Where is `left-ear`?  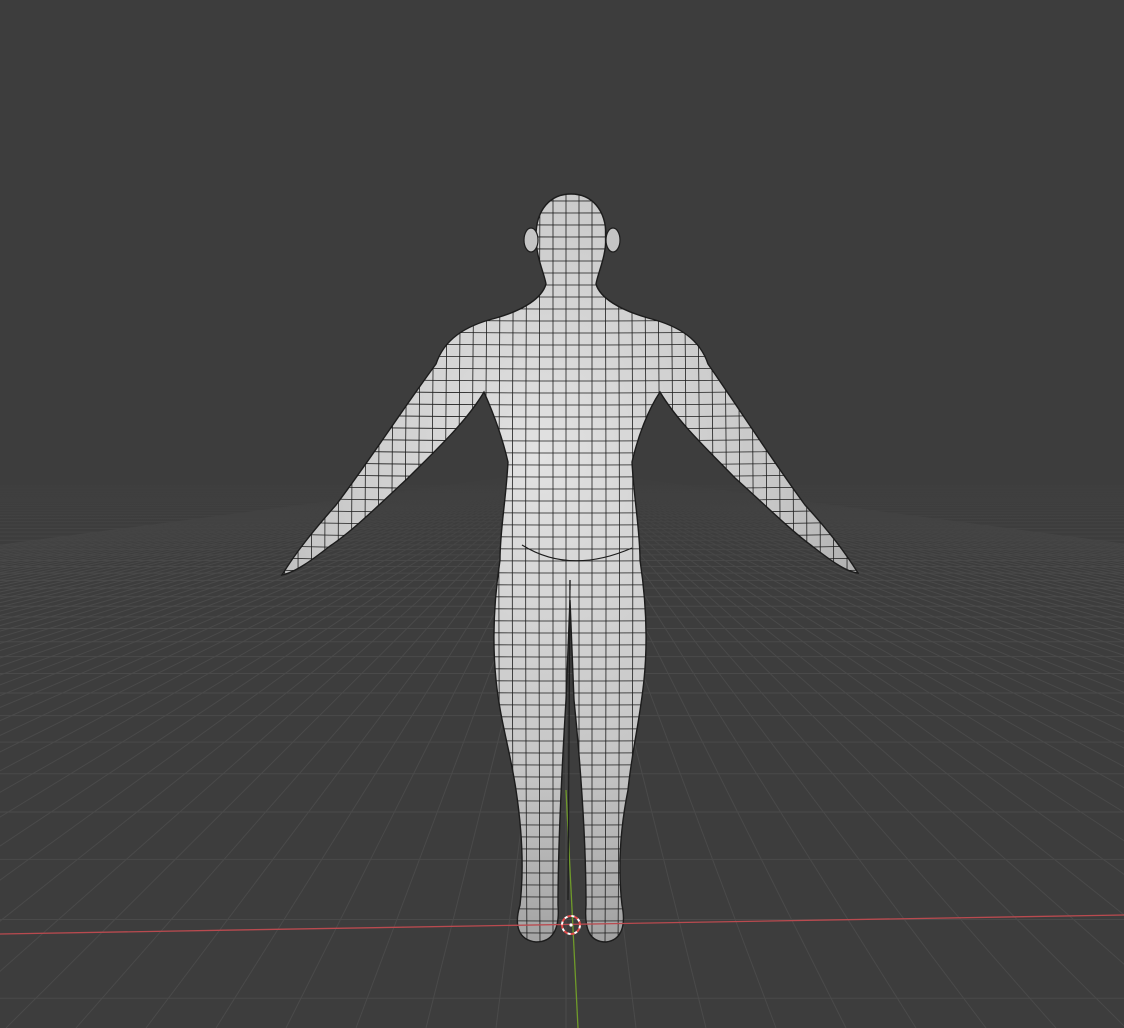
left-ear is located at coordinates (531, 240).